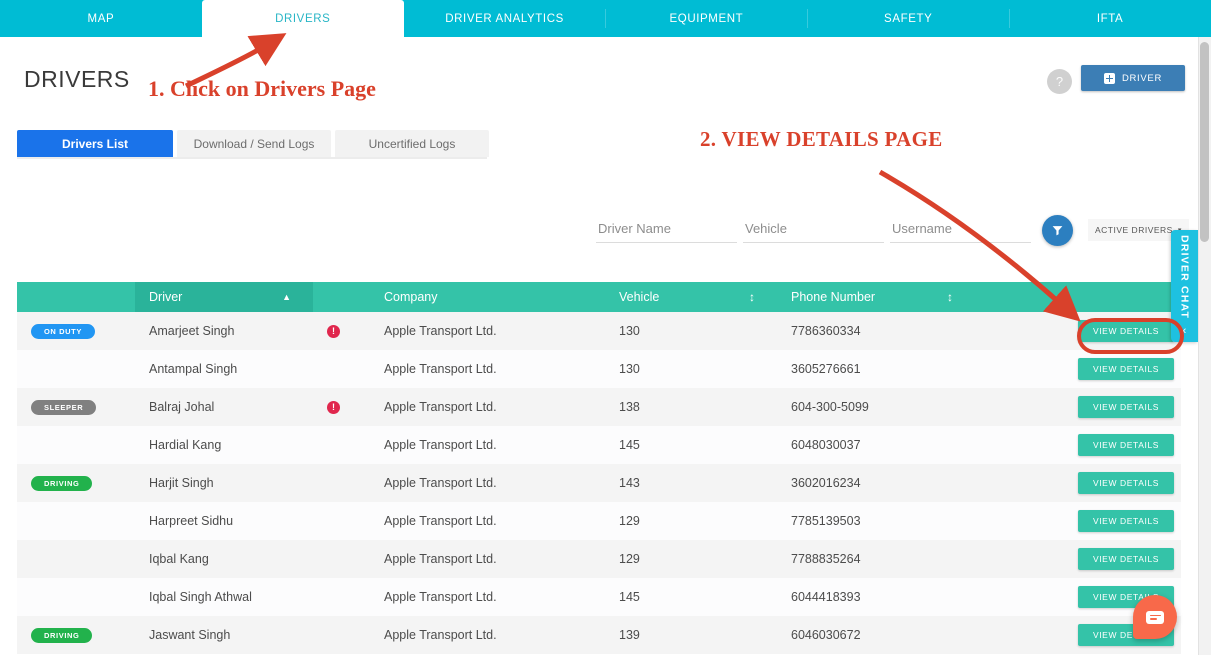  What do you see at coordinates (629, 407) in the screenshot?
I see `cell-vehicle: 138` at bounding box center [629, 407].